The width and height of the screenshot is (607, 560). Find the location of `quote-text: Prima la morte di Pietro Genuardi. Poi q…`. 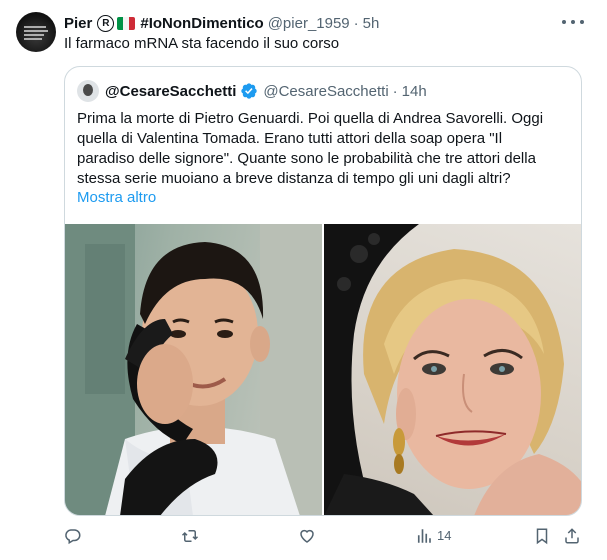

quote-text: Prima la morte di Pietro Genuardi. Poi q… is located at coordinates (324, 149).